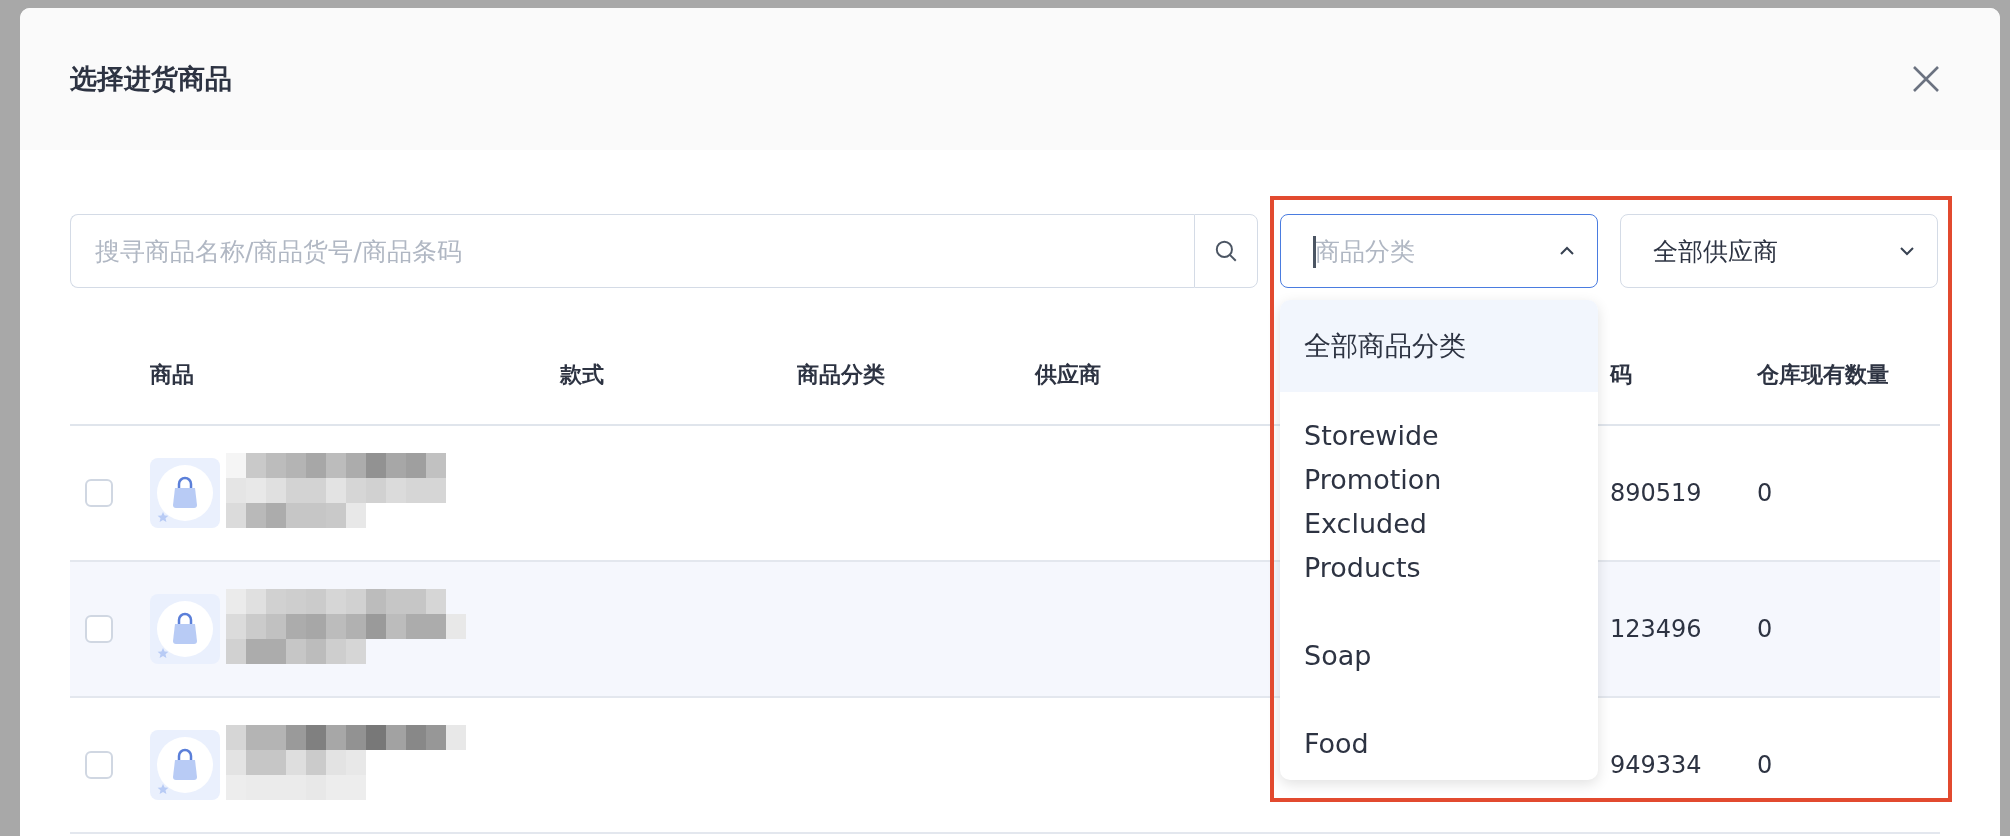  I want to click on search-icon, so click(1226, 251).